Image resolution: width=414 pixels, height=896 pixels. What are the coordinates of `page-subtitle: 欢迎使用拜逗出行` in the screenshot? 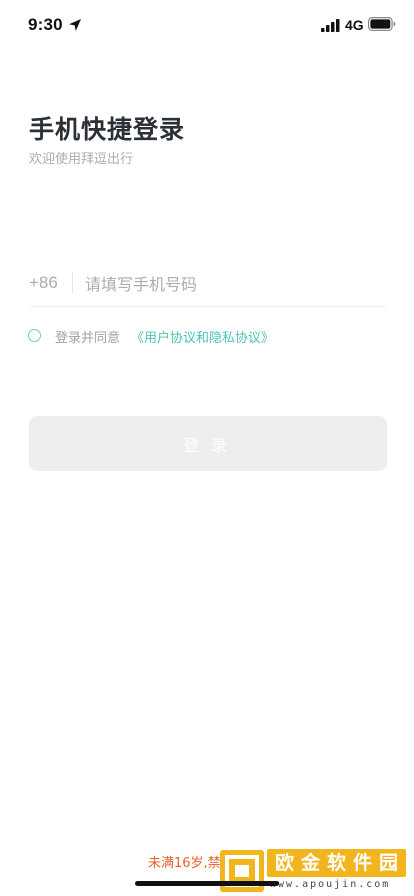 It's located at (81, 159).